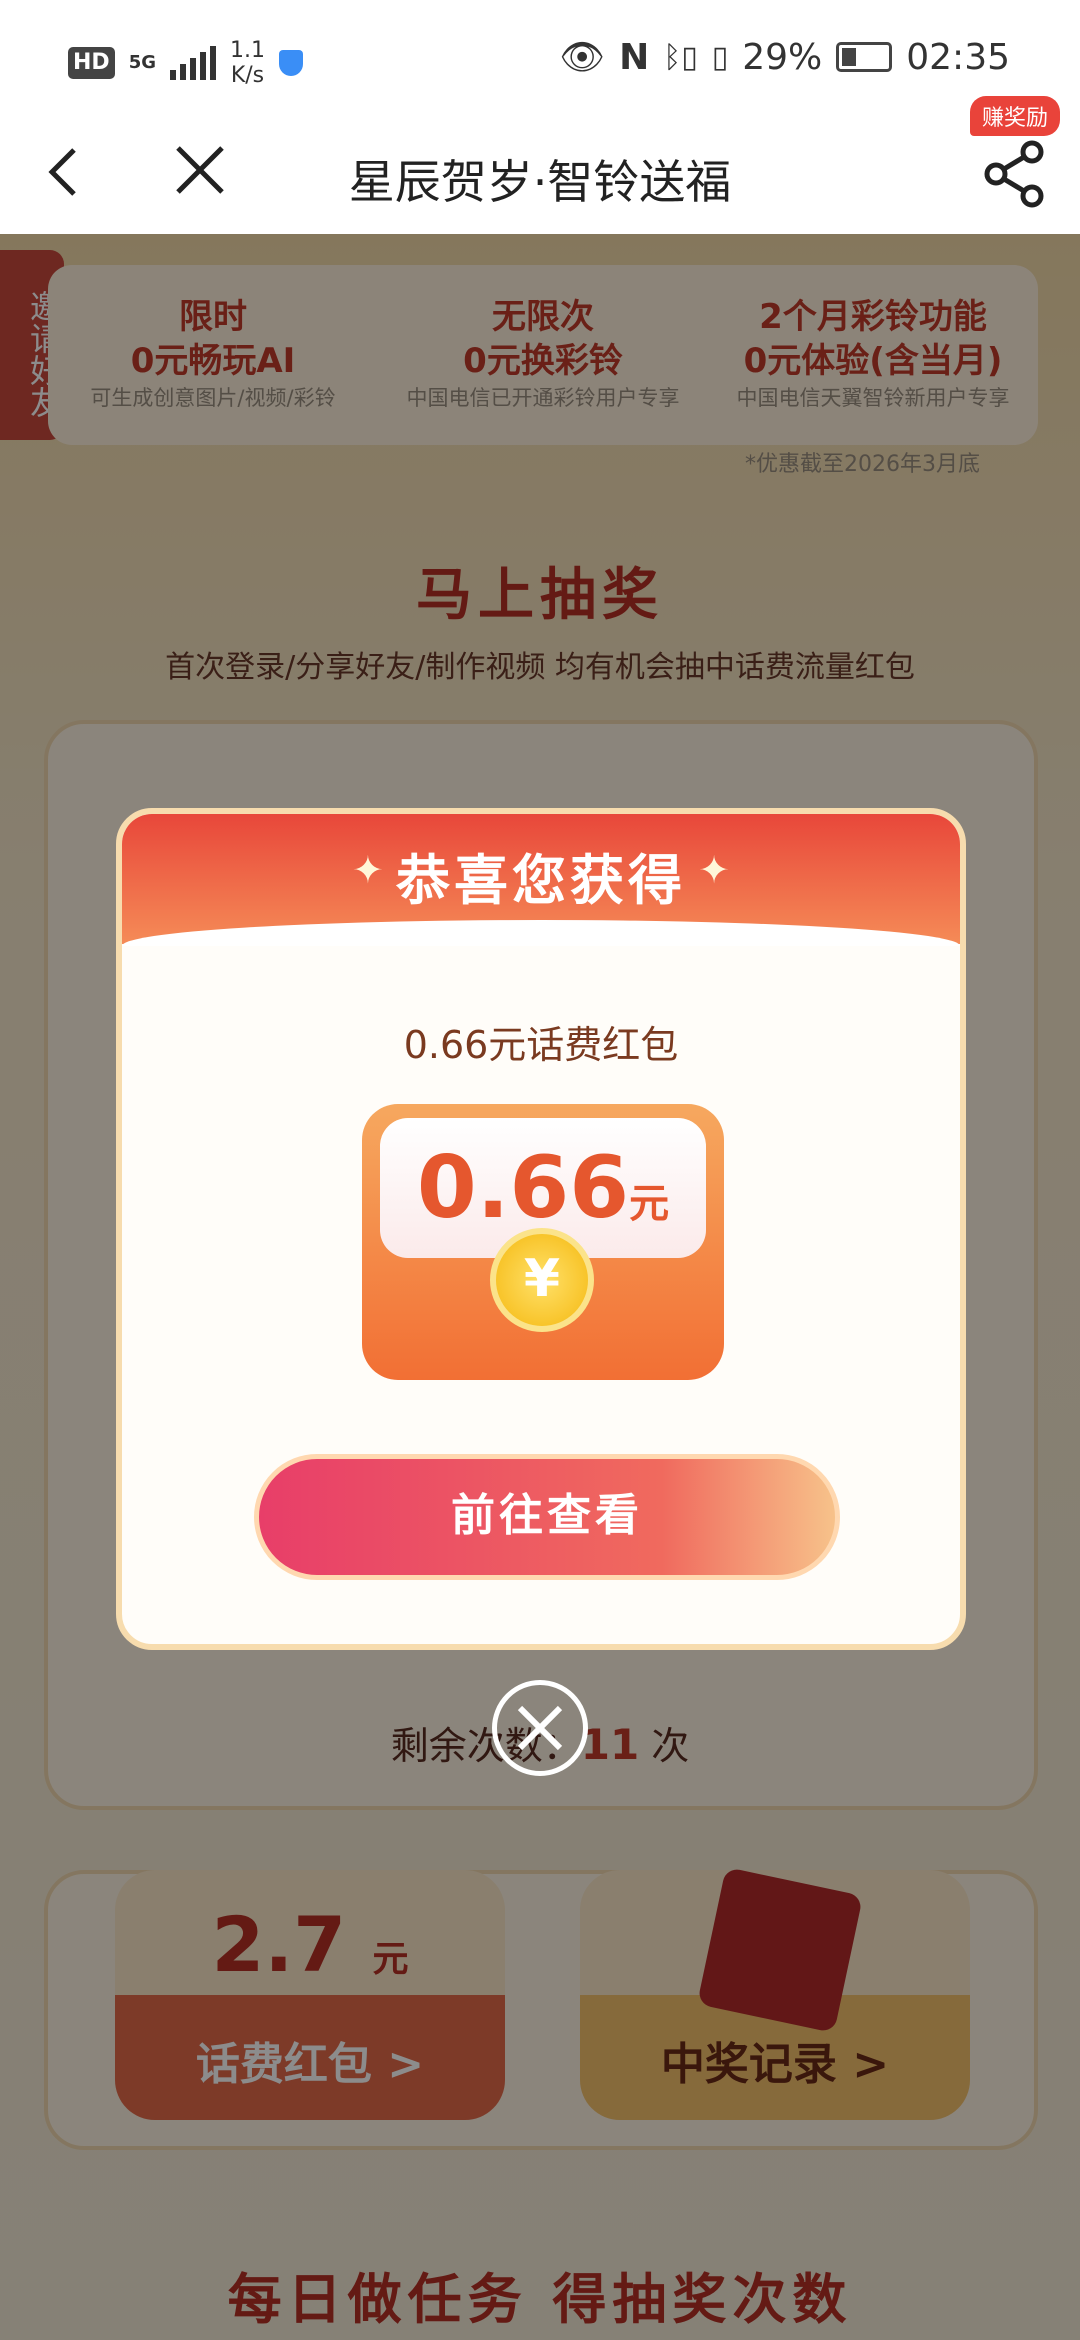 The height and width of the screenshot is (2340, 1080). What do you see at coordinates (634, 57) in the screenshot?
I see `nfc-icon: N` at bounding box center [634, 57].